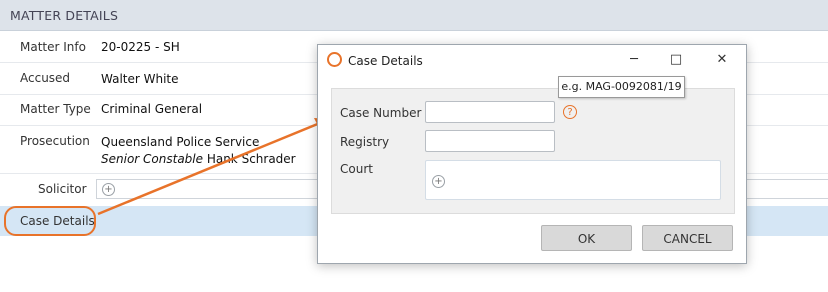 The image size is (828, 292). Describe the element at coordinates (687, 238) in the screenshot. I see `cancel-button: CANCEL` at that location.